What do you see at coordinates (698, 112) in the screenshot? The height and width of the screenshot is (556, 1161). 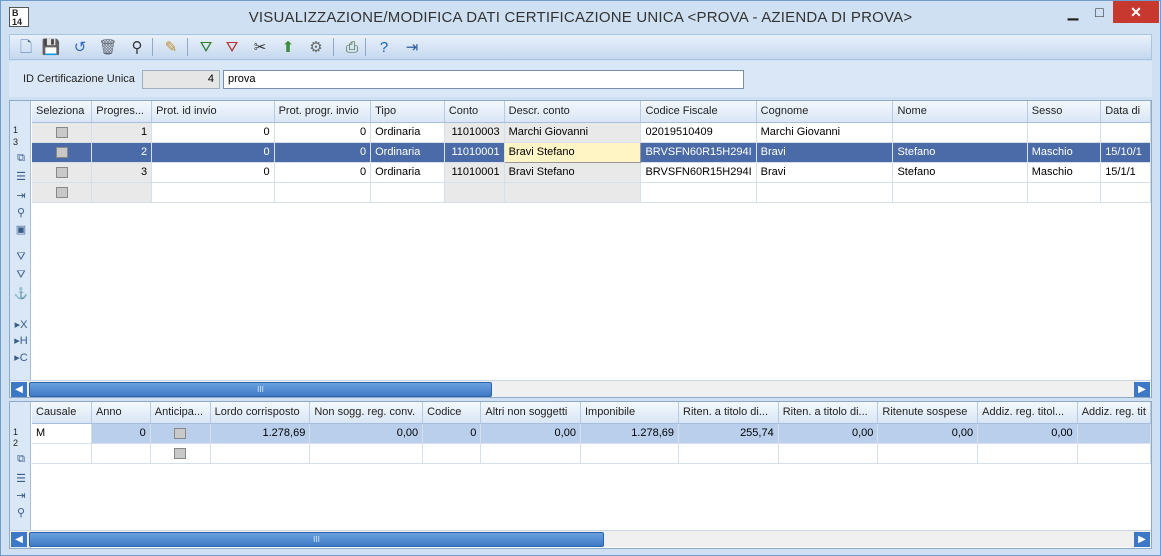 I see `column-header: Codice Fiscale` at bounding box center [698, 112].